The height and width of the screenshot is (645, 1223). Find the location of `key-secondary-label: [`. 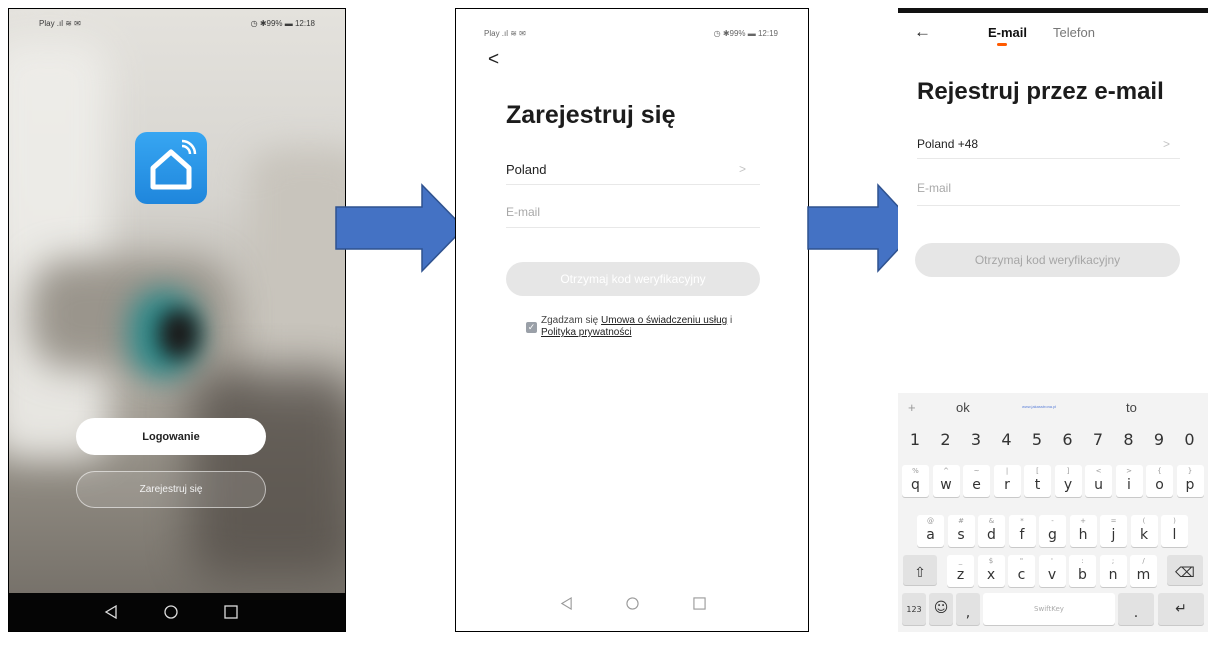

key-secondary-label: [ is located at coordinates (1037, 471).